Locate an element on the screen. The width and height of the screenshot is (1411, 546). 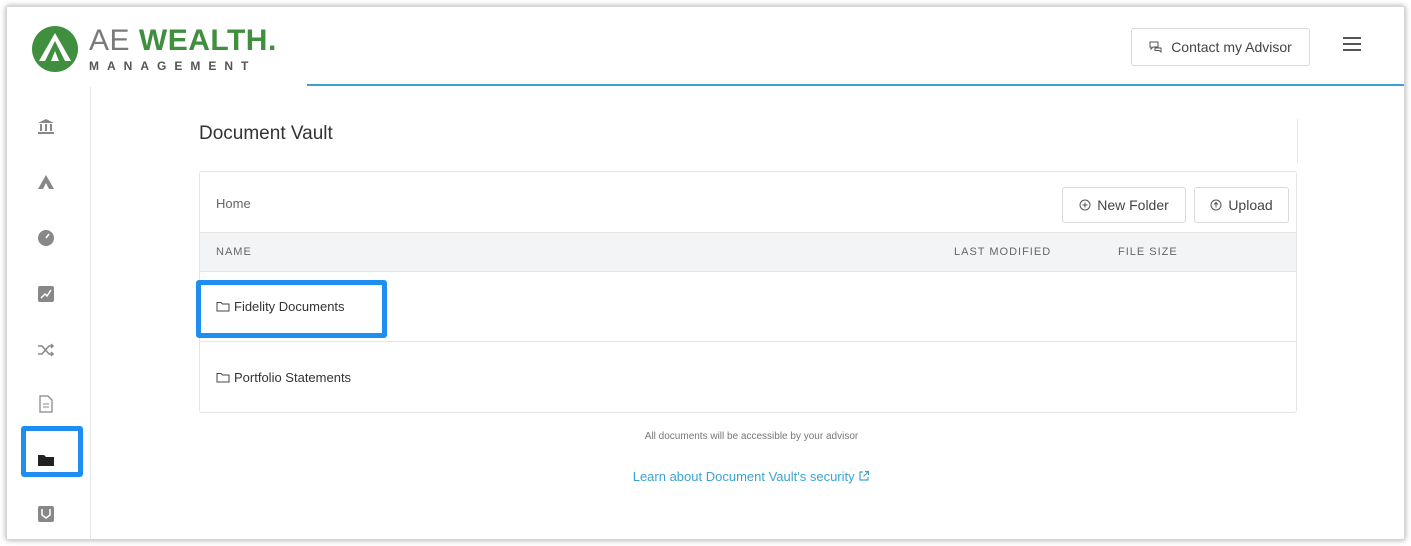
brand-ae: AE is located at coordinates (110, 40).